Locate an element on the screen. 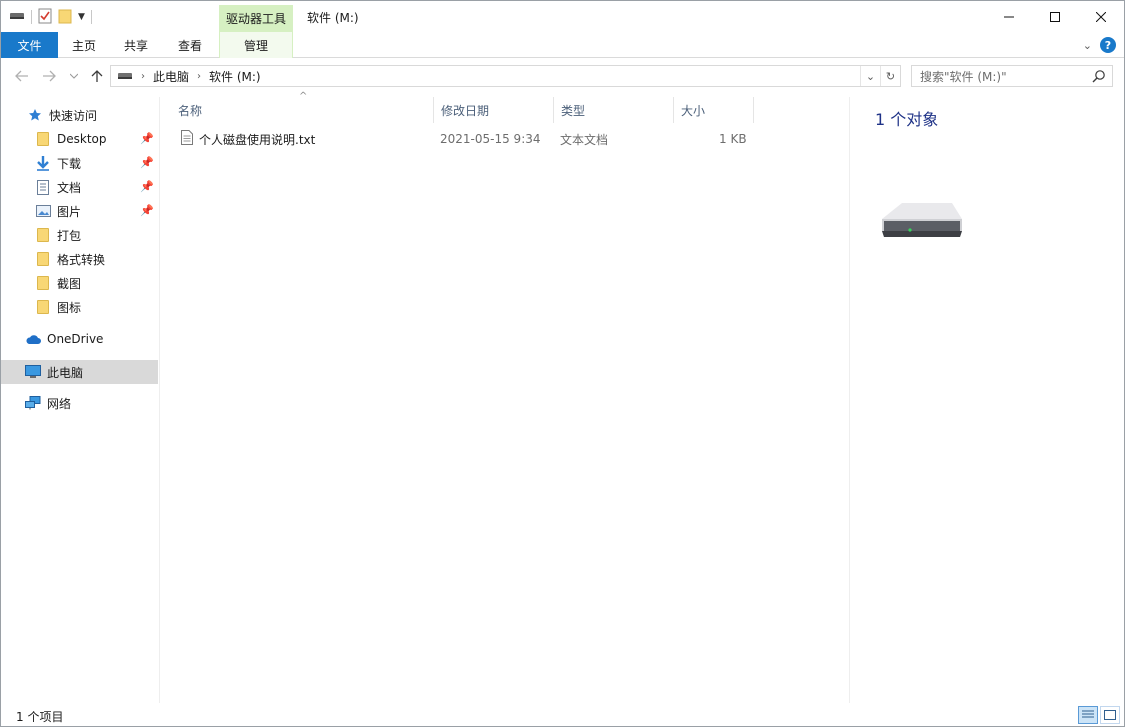  item-count: 1 个项目 is located at coordinates (40, 717).